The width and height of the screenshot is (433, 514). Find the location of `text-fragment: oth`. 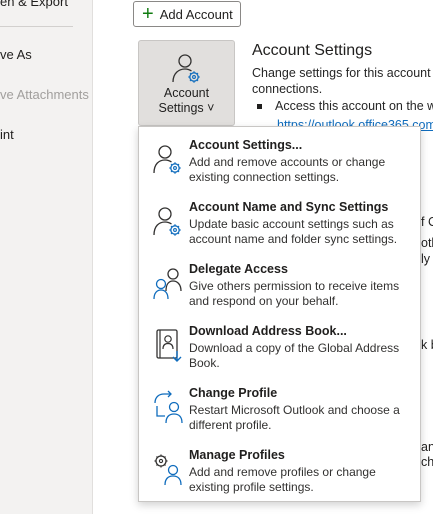

text-fragment: oth is located at coordinates (427, 243).